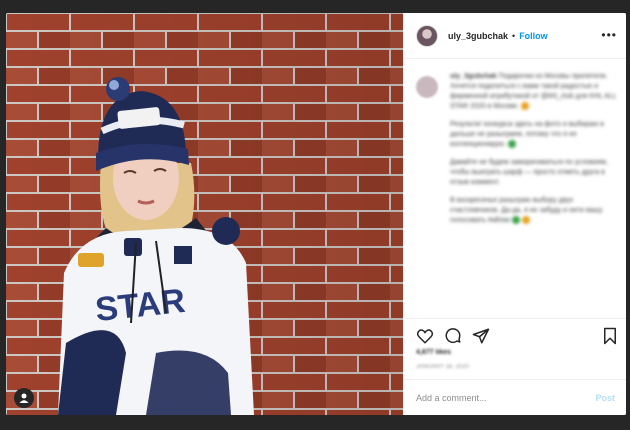  Describe the element at coordinates (609, 35) in the screenshot. I see `more-options-icon: •••` at that location.